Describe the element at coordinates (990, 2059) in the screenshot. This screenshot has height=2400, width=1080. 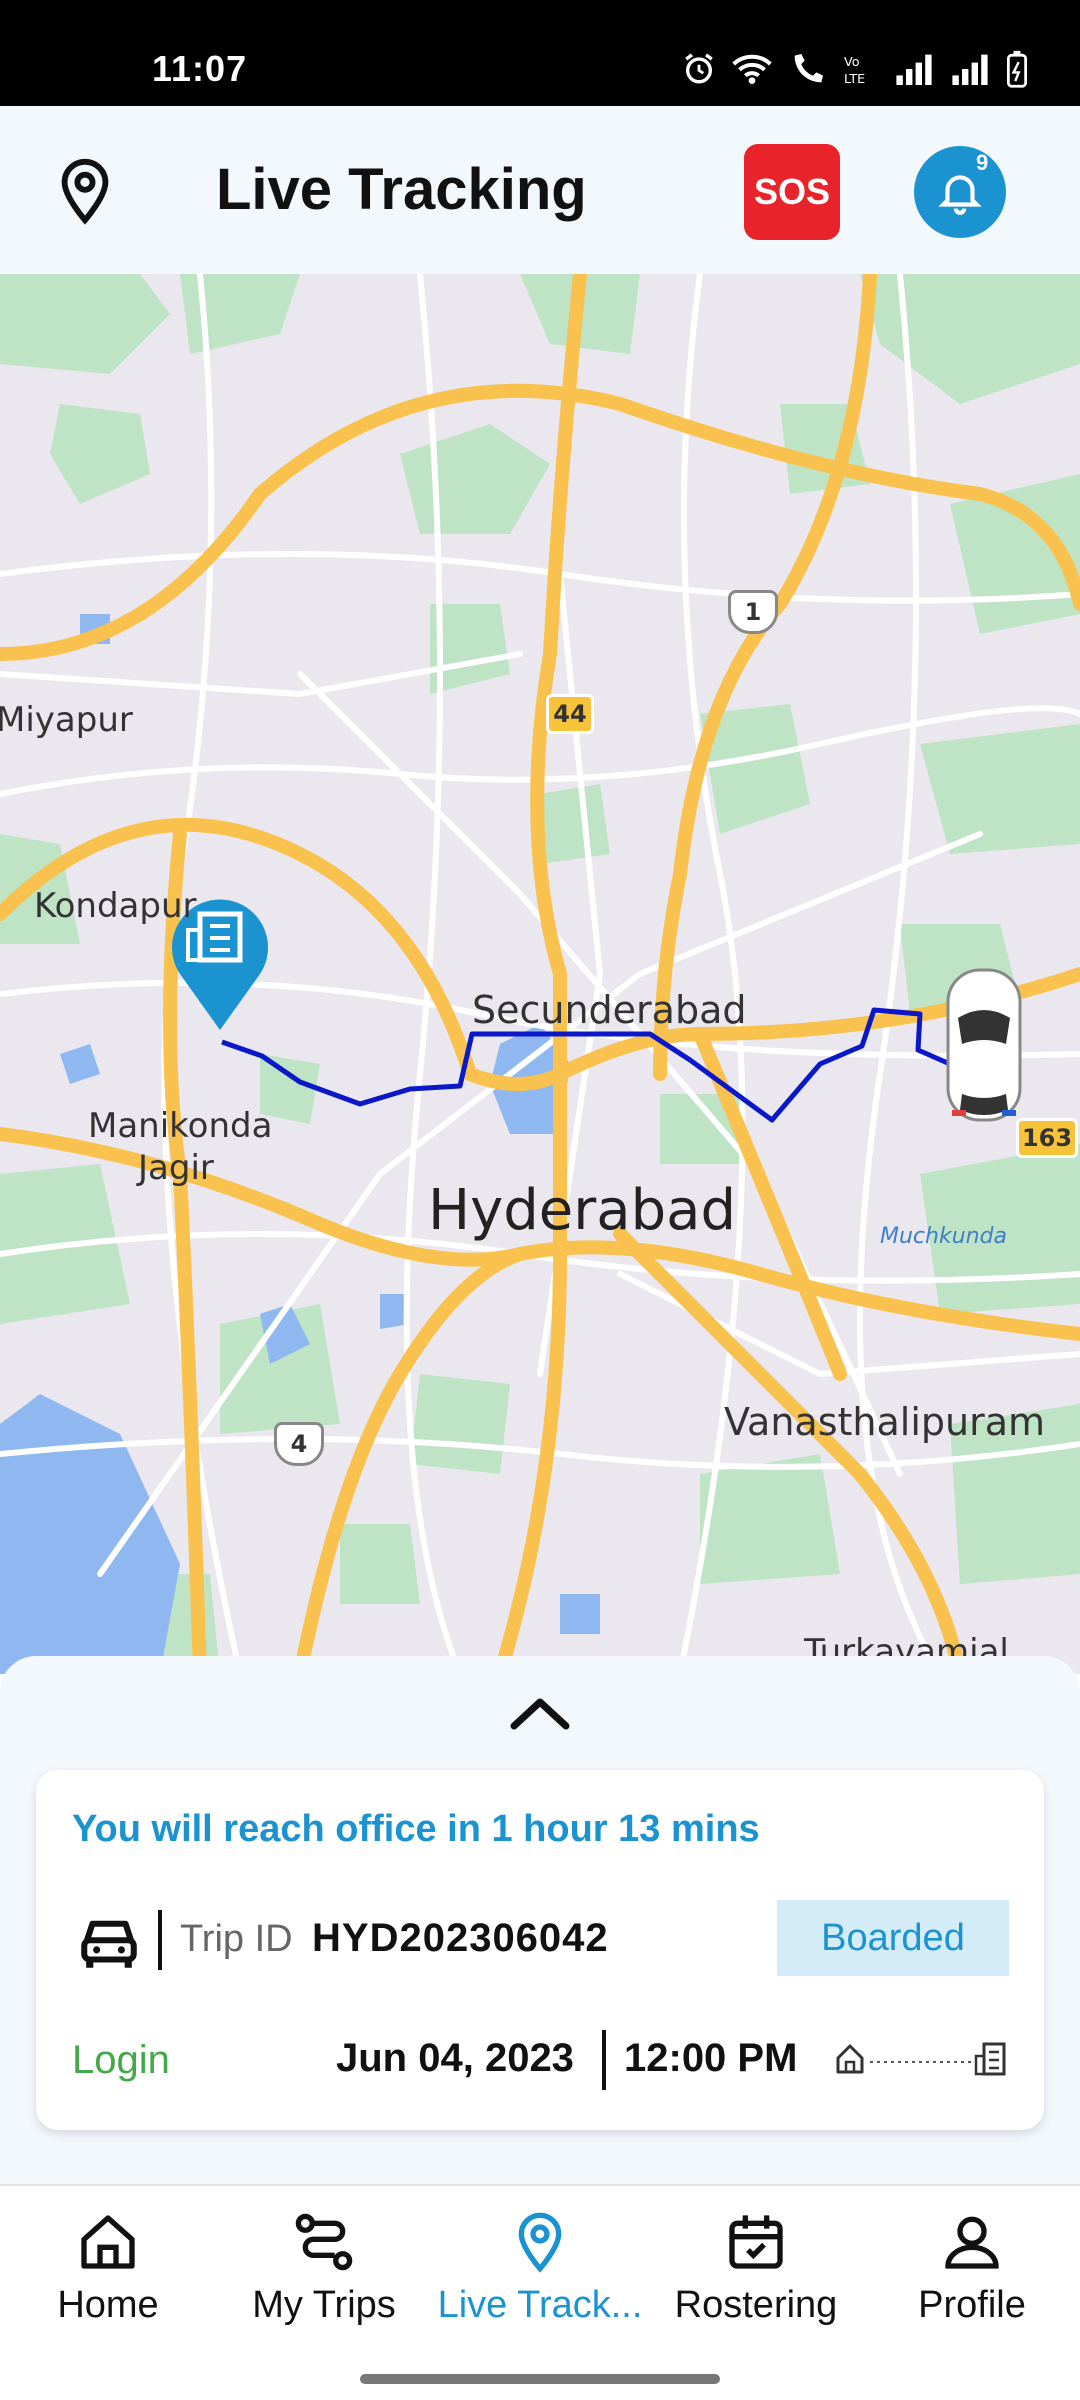
I see `office-small-icon` at that location.